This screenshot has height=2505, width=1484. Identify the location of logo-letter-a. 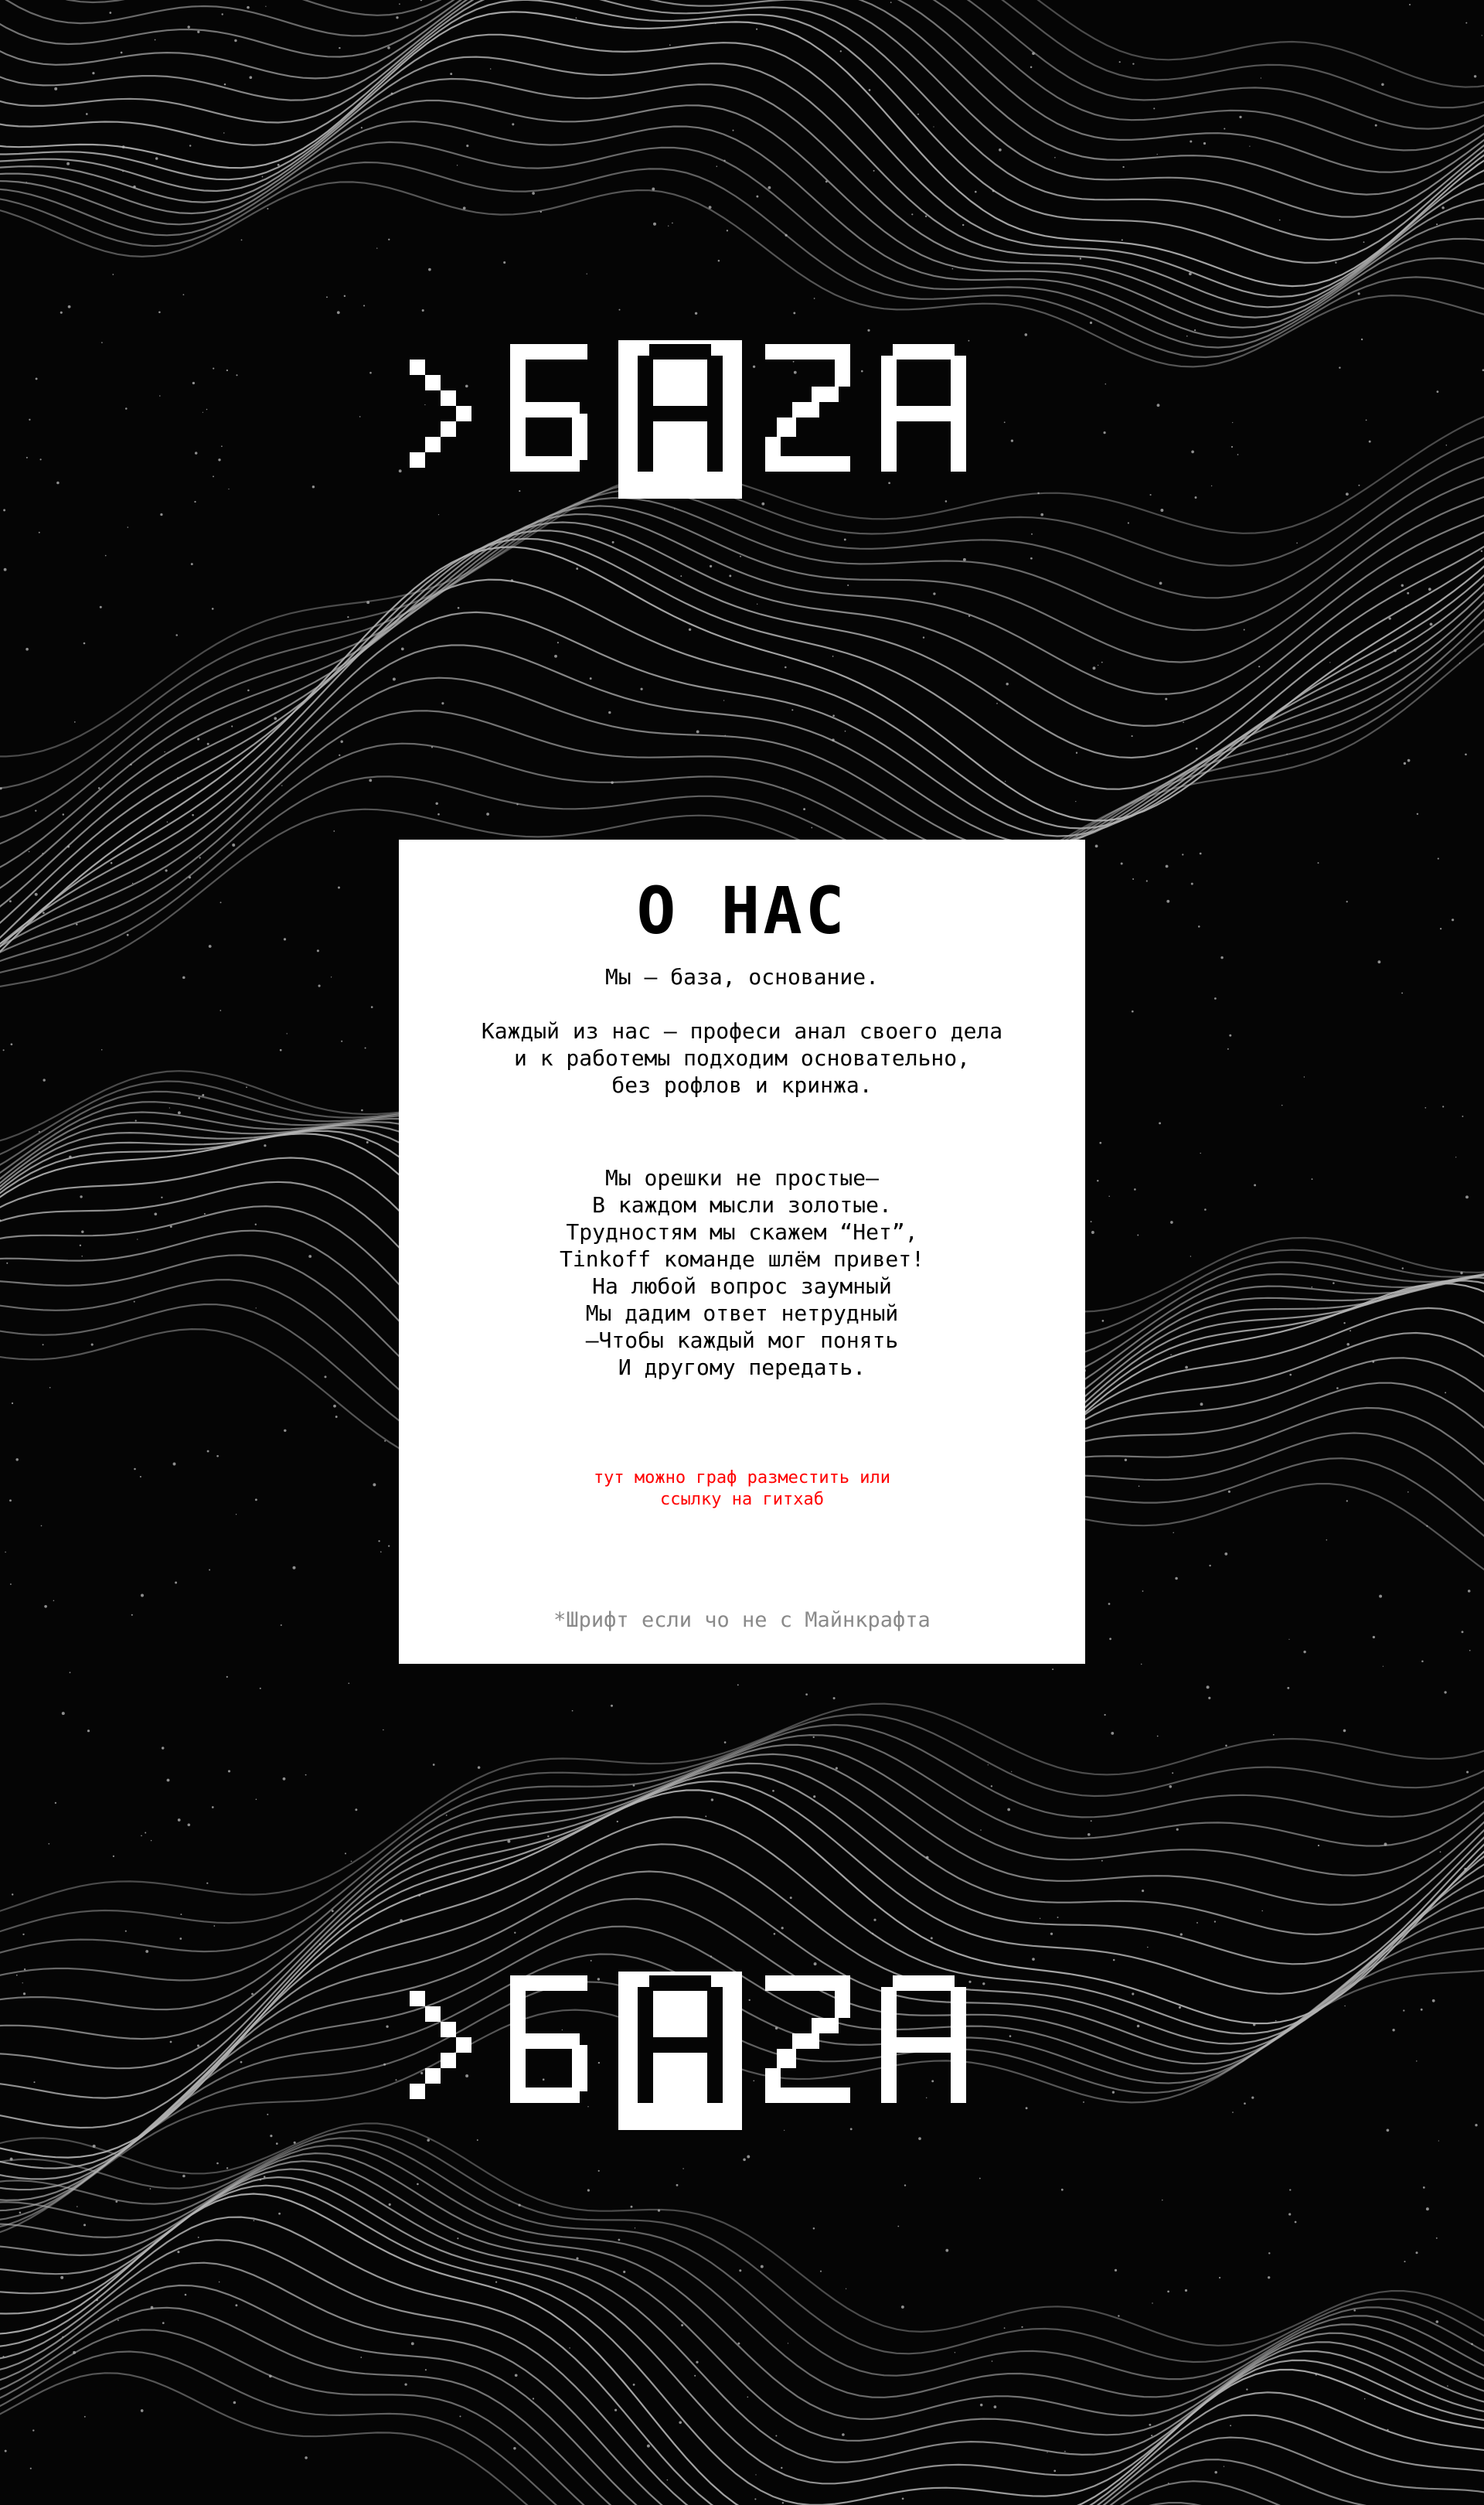
(923, 408).